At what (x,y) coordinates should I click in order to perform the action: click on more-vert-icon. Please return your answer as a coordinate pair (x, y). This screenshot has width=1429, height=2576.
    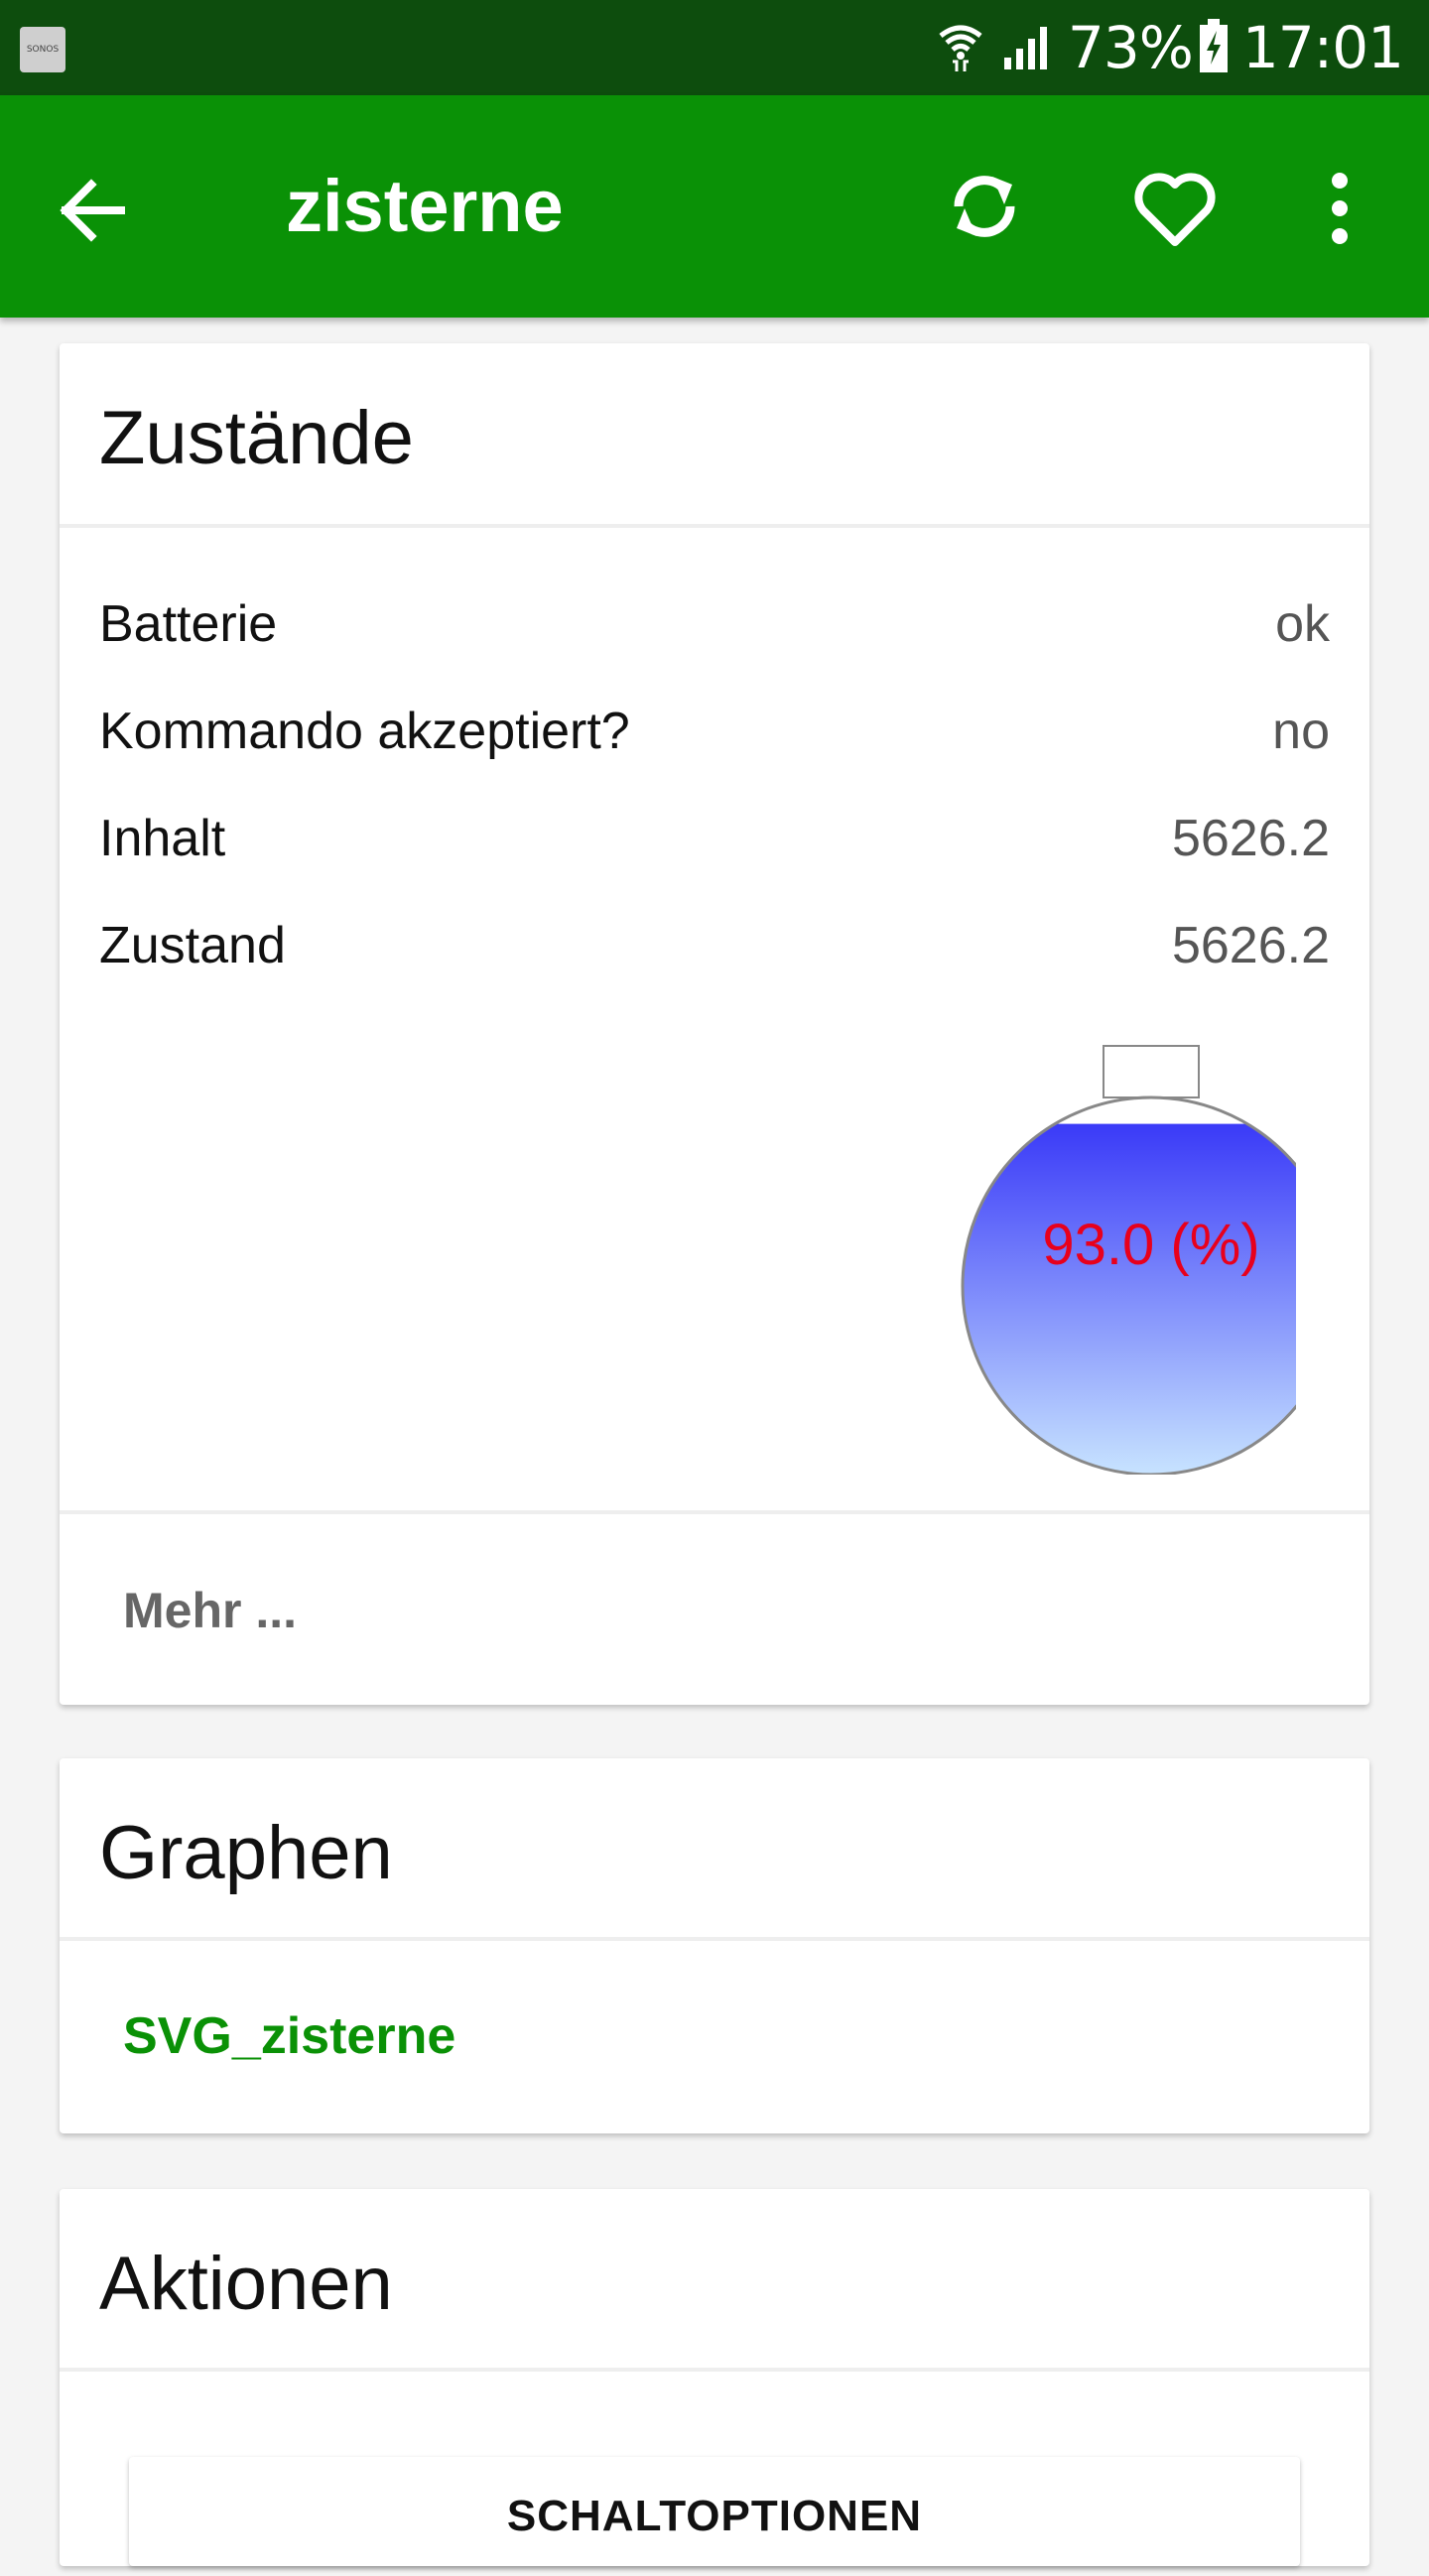
    Looking at the image, I should click on (1339, 209).